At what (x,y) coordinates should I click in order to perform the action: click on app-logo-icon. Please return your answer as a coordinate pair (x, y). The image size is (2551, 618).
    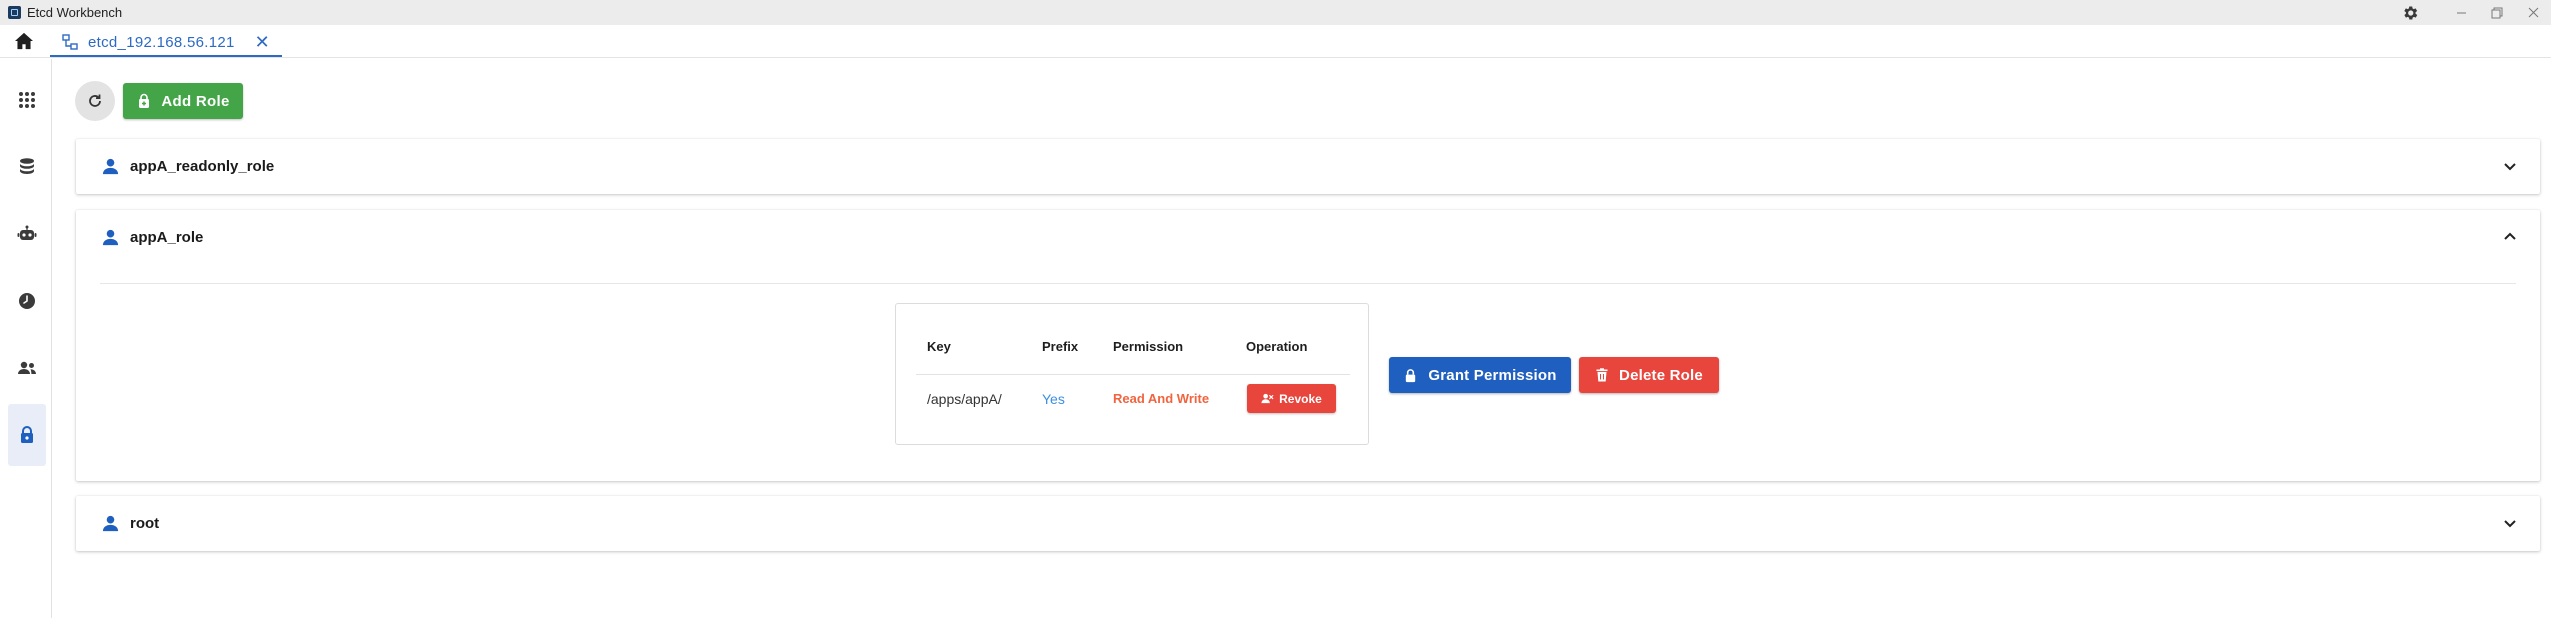
    Looking at the image, I should click on (14, 12).